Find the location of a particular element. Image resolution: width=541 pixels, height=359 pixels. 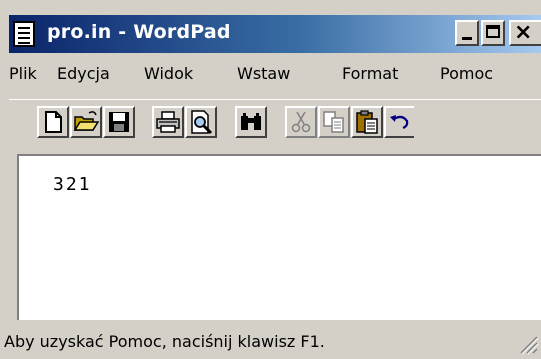

cut-icon is located at coordinates (301, 122).